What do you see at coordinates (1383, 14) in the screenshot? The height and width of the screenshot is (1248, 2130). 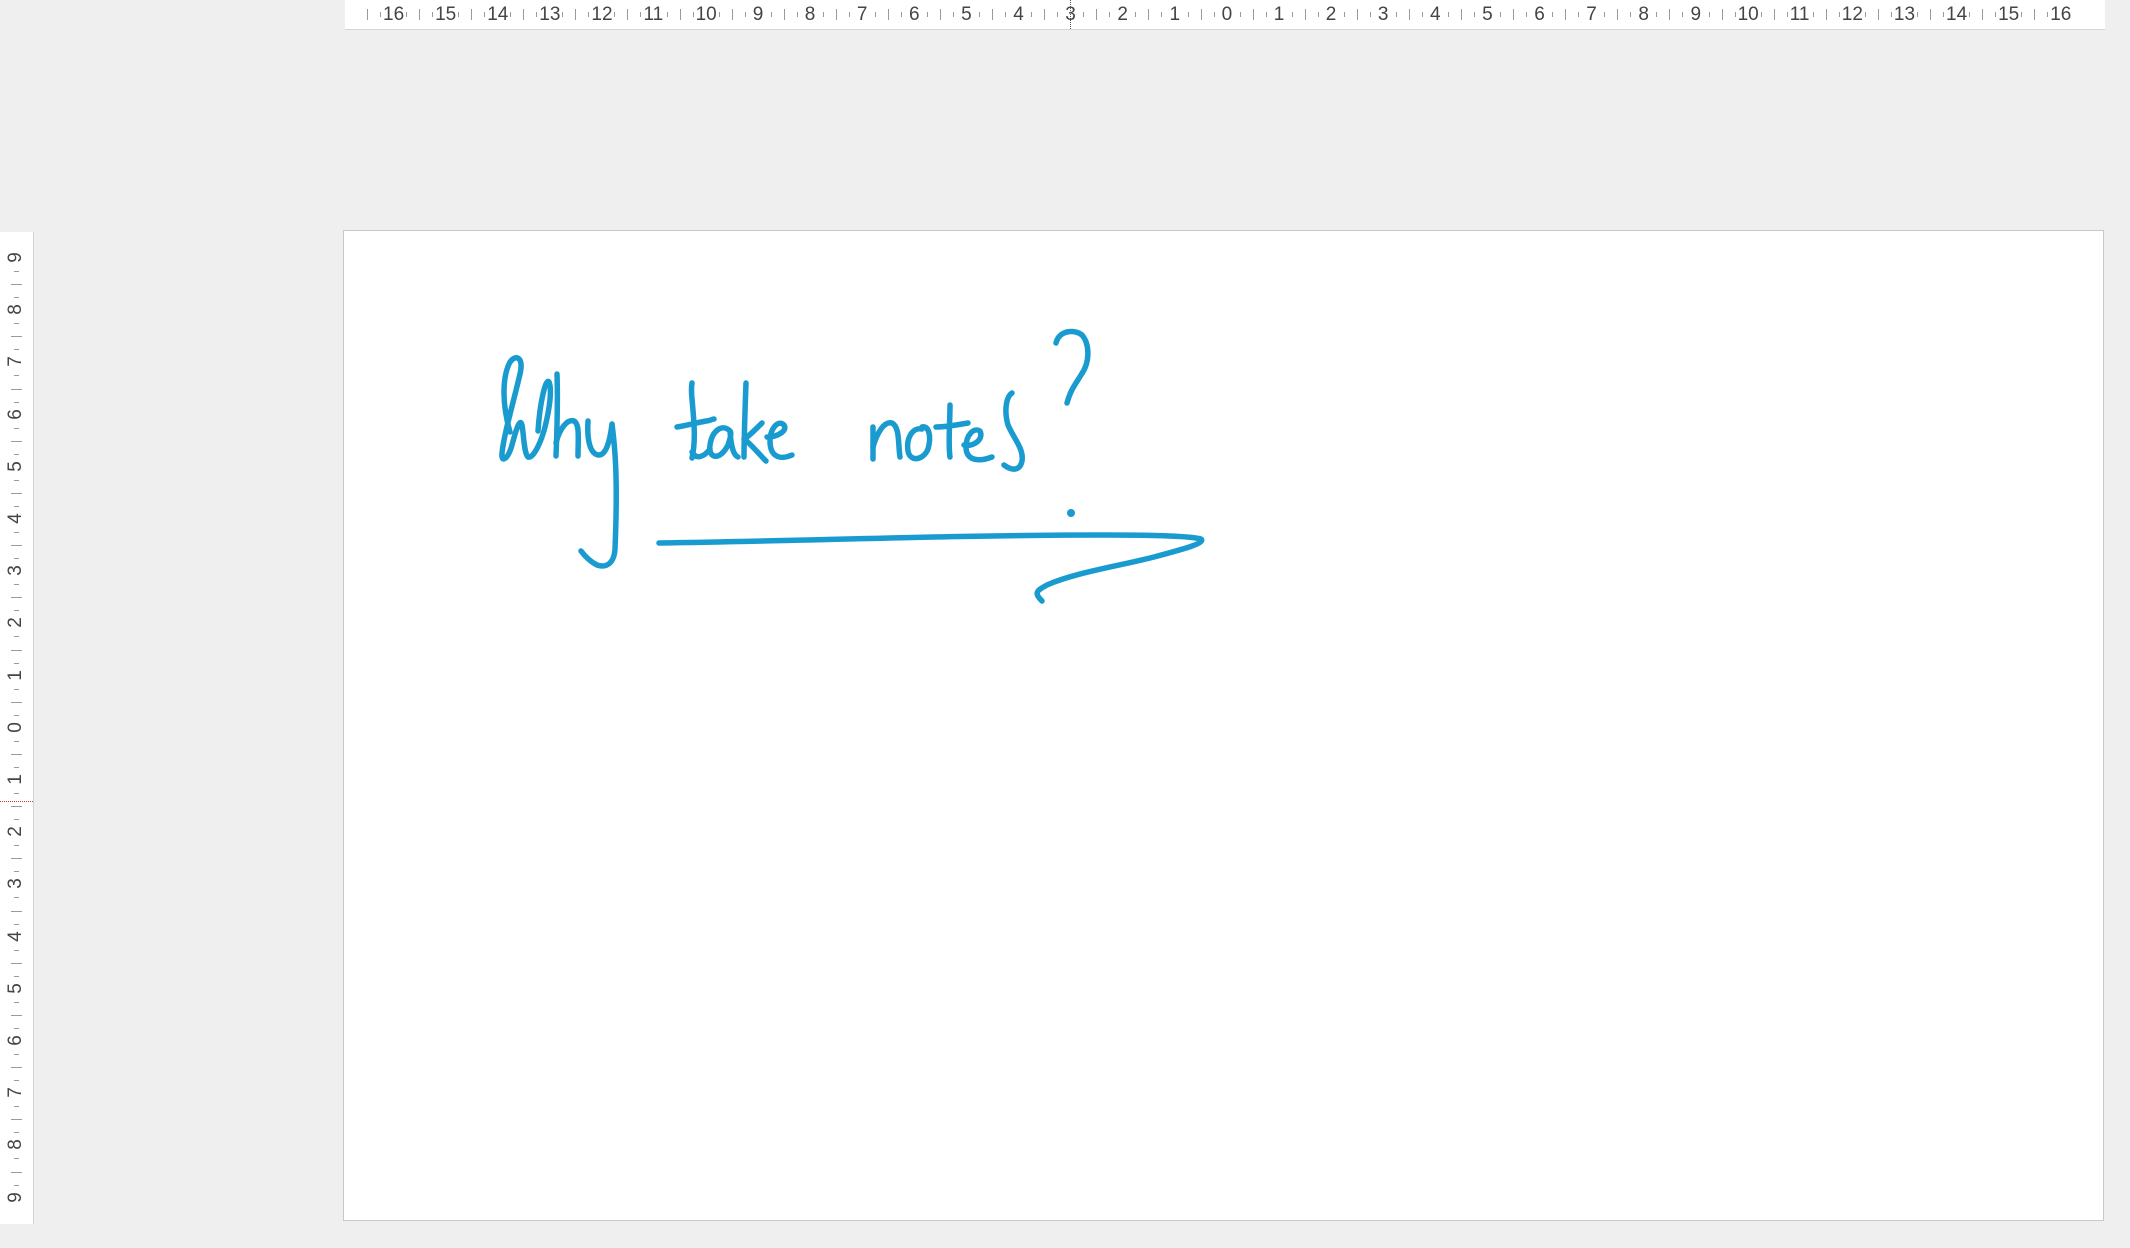 I see `h-ruler-label: 3` at bounding box center [1383, 14].